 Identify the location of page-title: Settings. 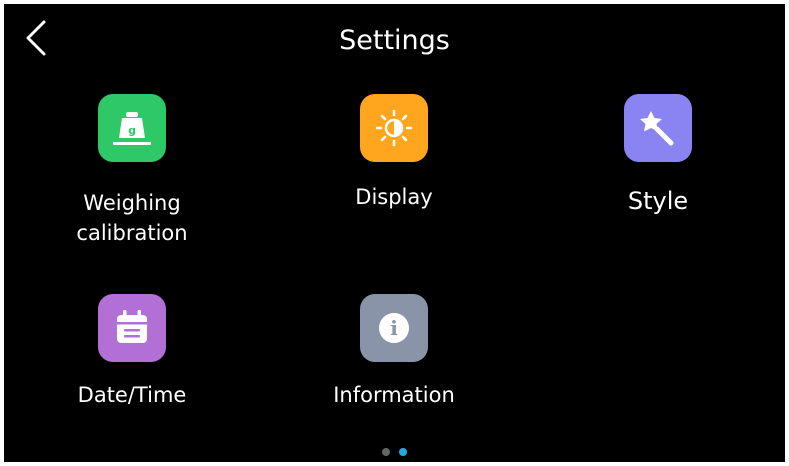
(394, 40).